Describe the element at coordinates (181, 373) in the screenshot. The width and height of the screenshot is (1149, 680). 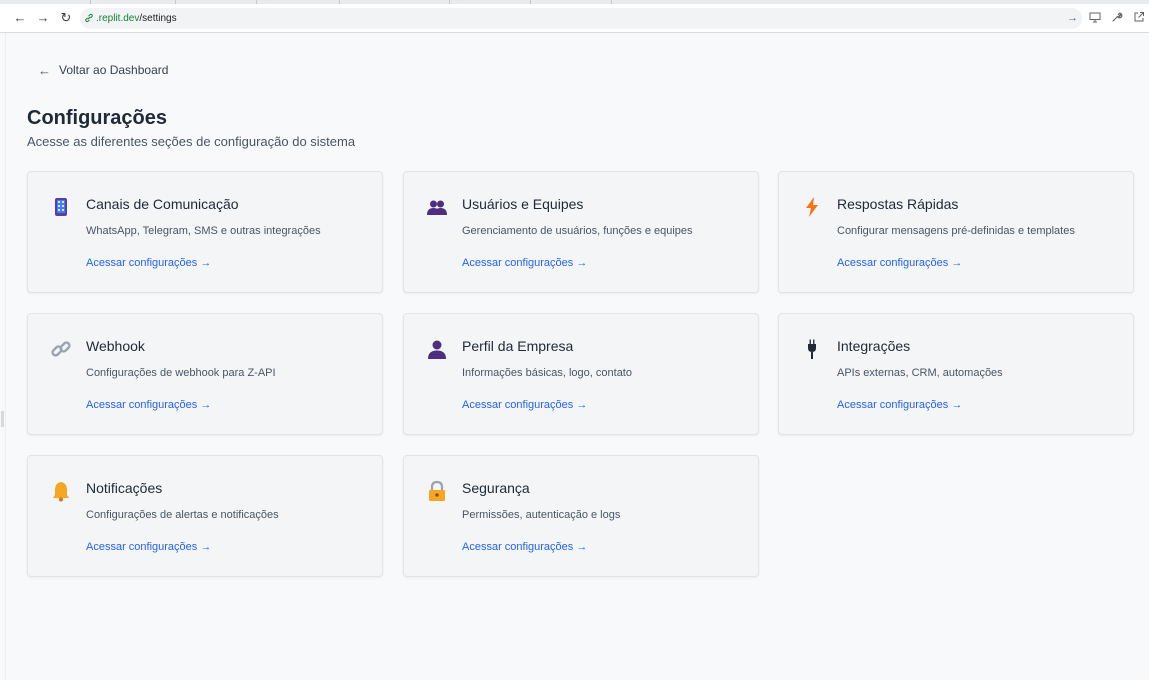
I see `card-description: Configurações de webhook para Z-API` at that location.